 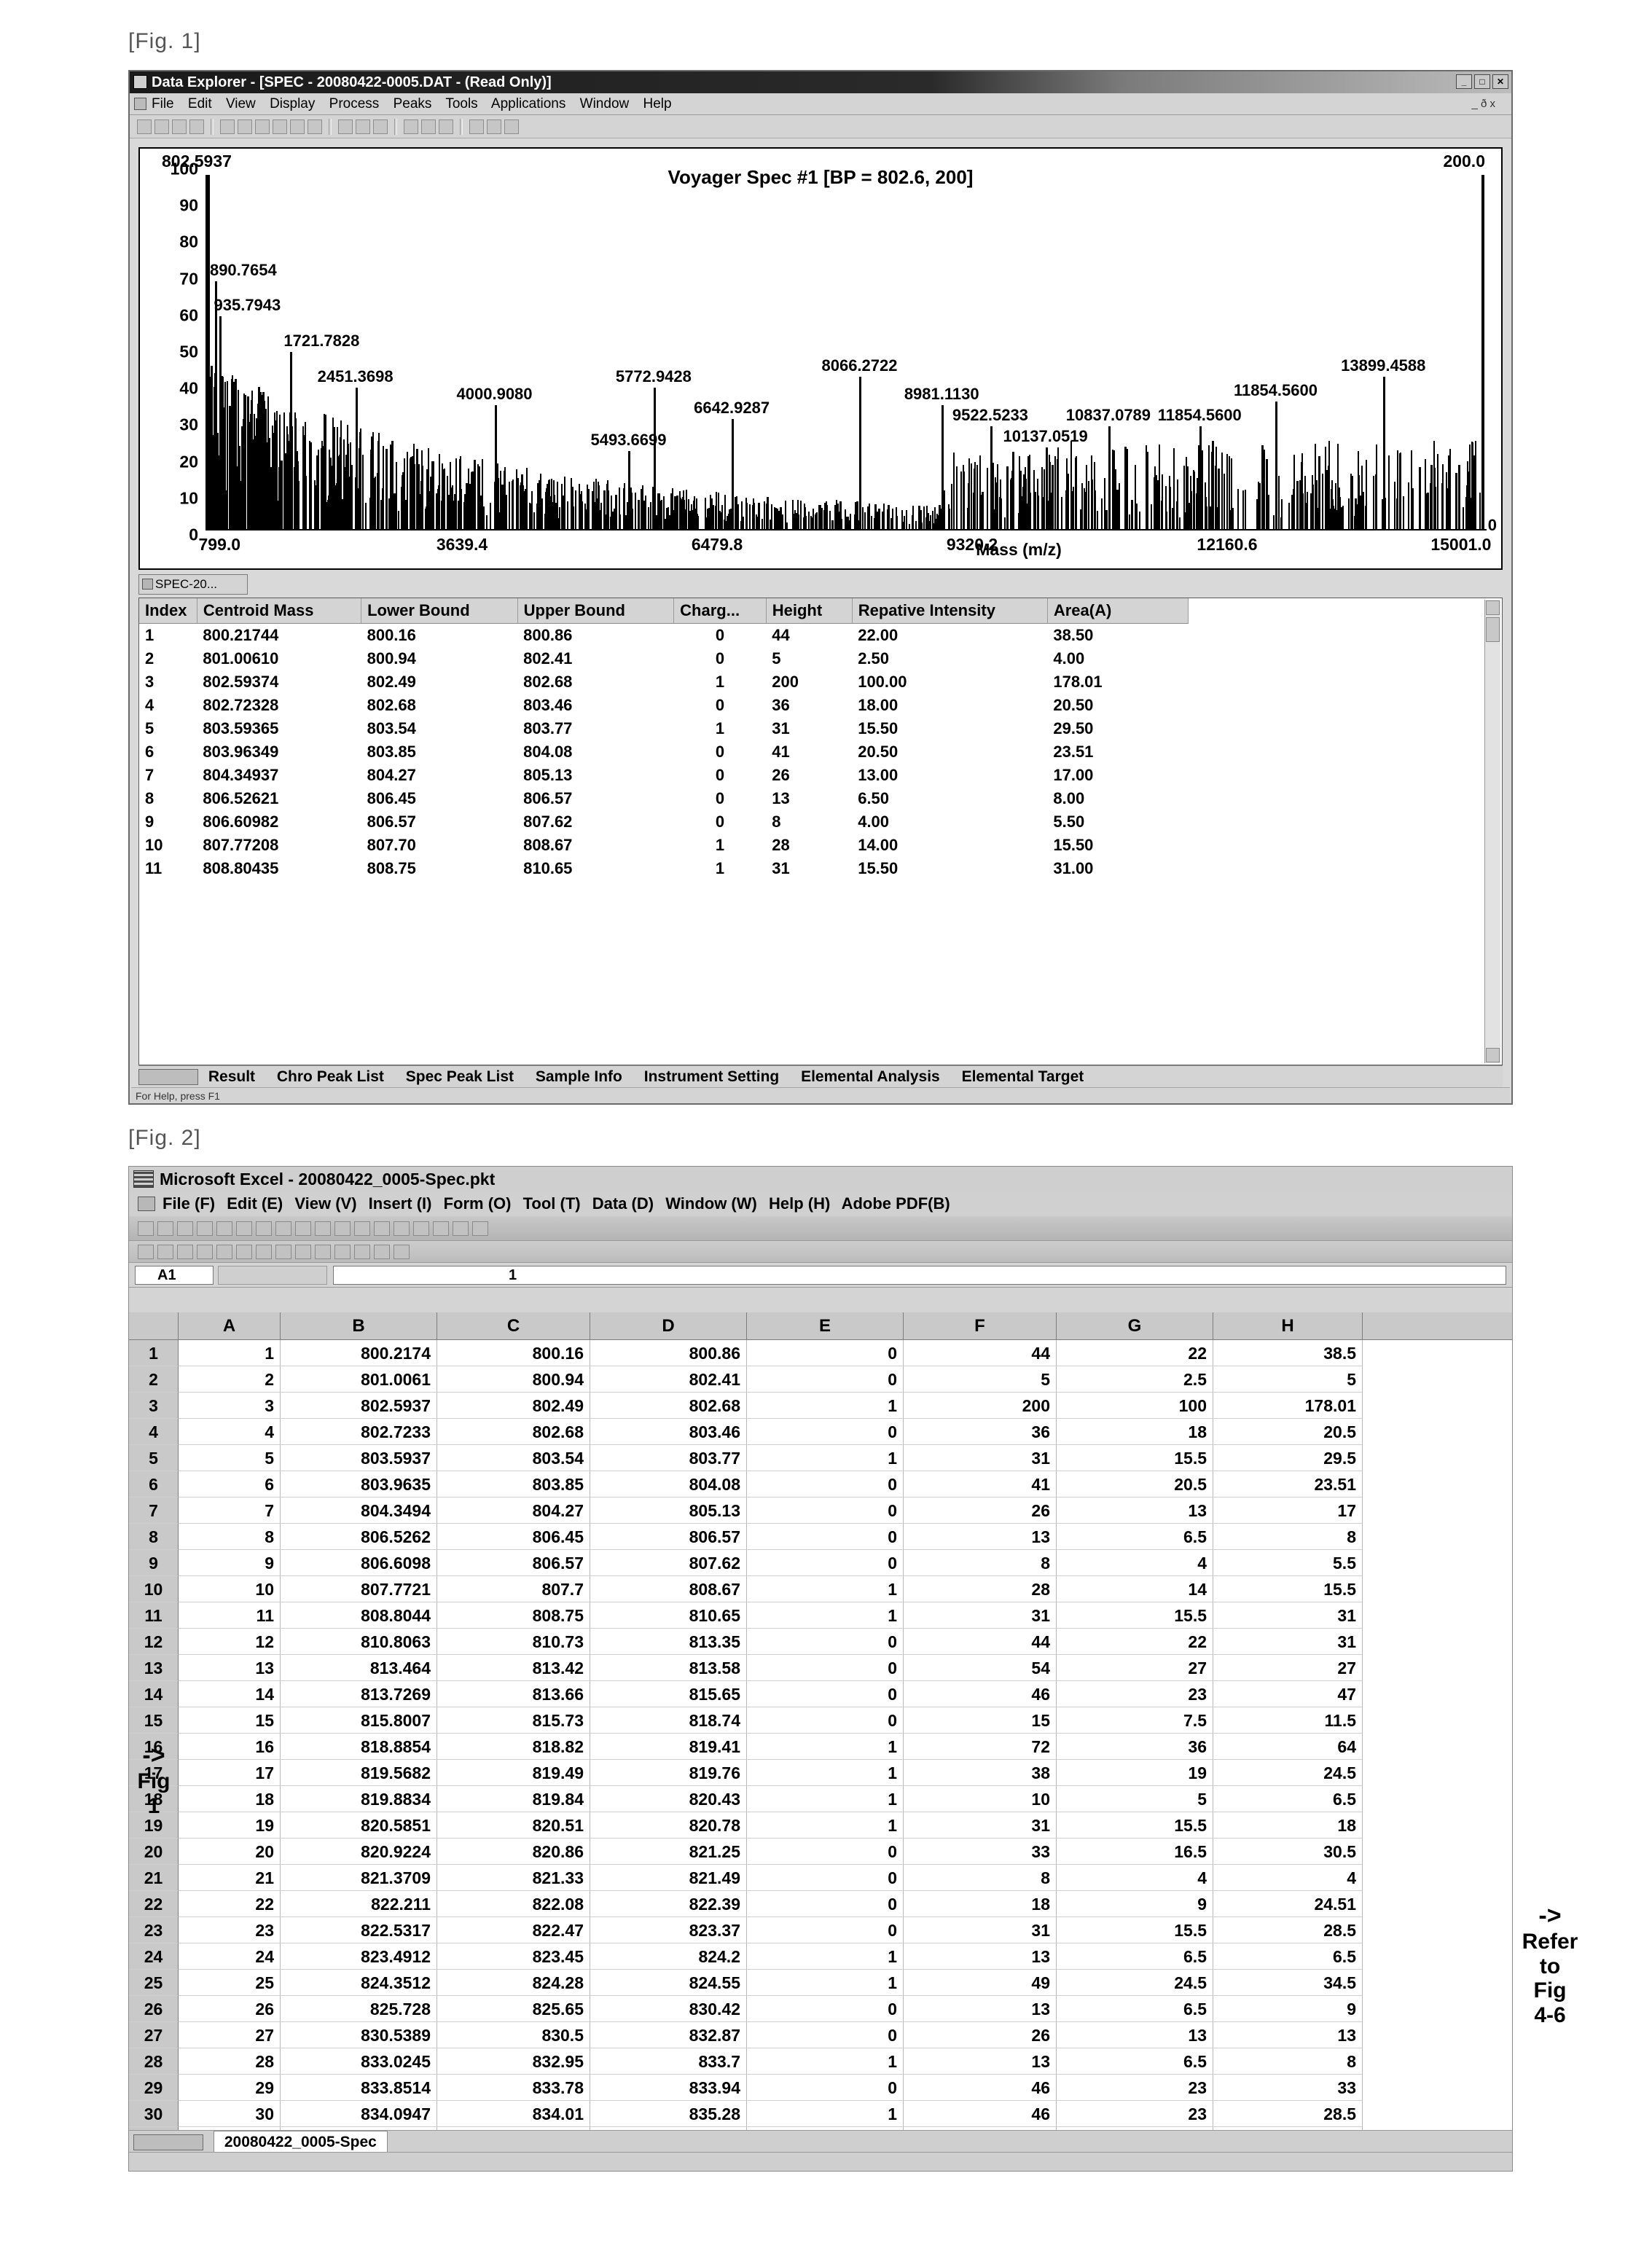 I want to click on align-left-icon, so click(x=244, y=1252).